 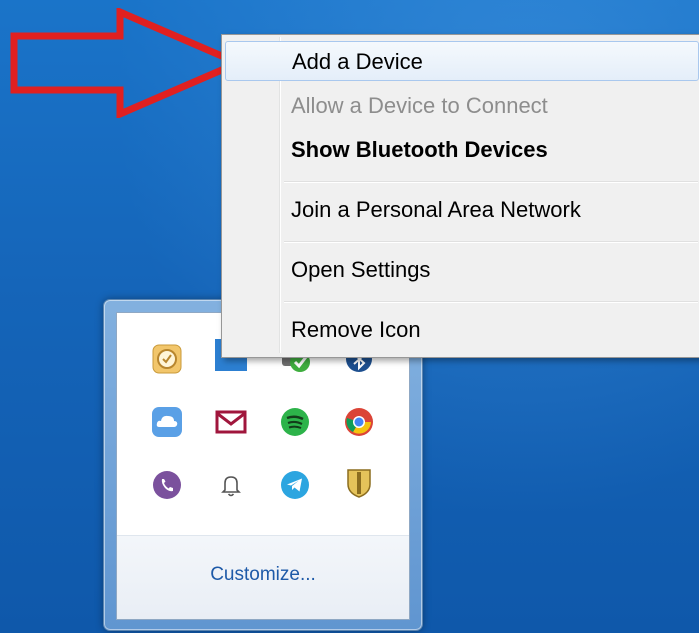 I want to click on menu-item-allow-device-to-connect: Allow a Device to Connect, so click(x=462, y=106).